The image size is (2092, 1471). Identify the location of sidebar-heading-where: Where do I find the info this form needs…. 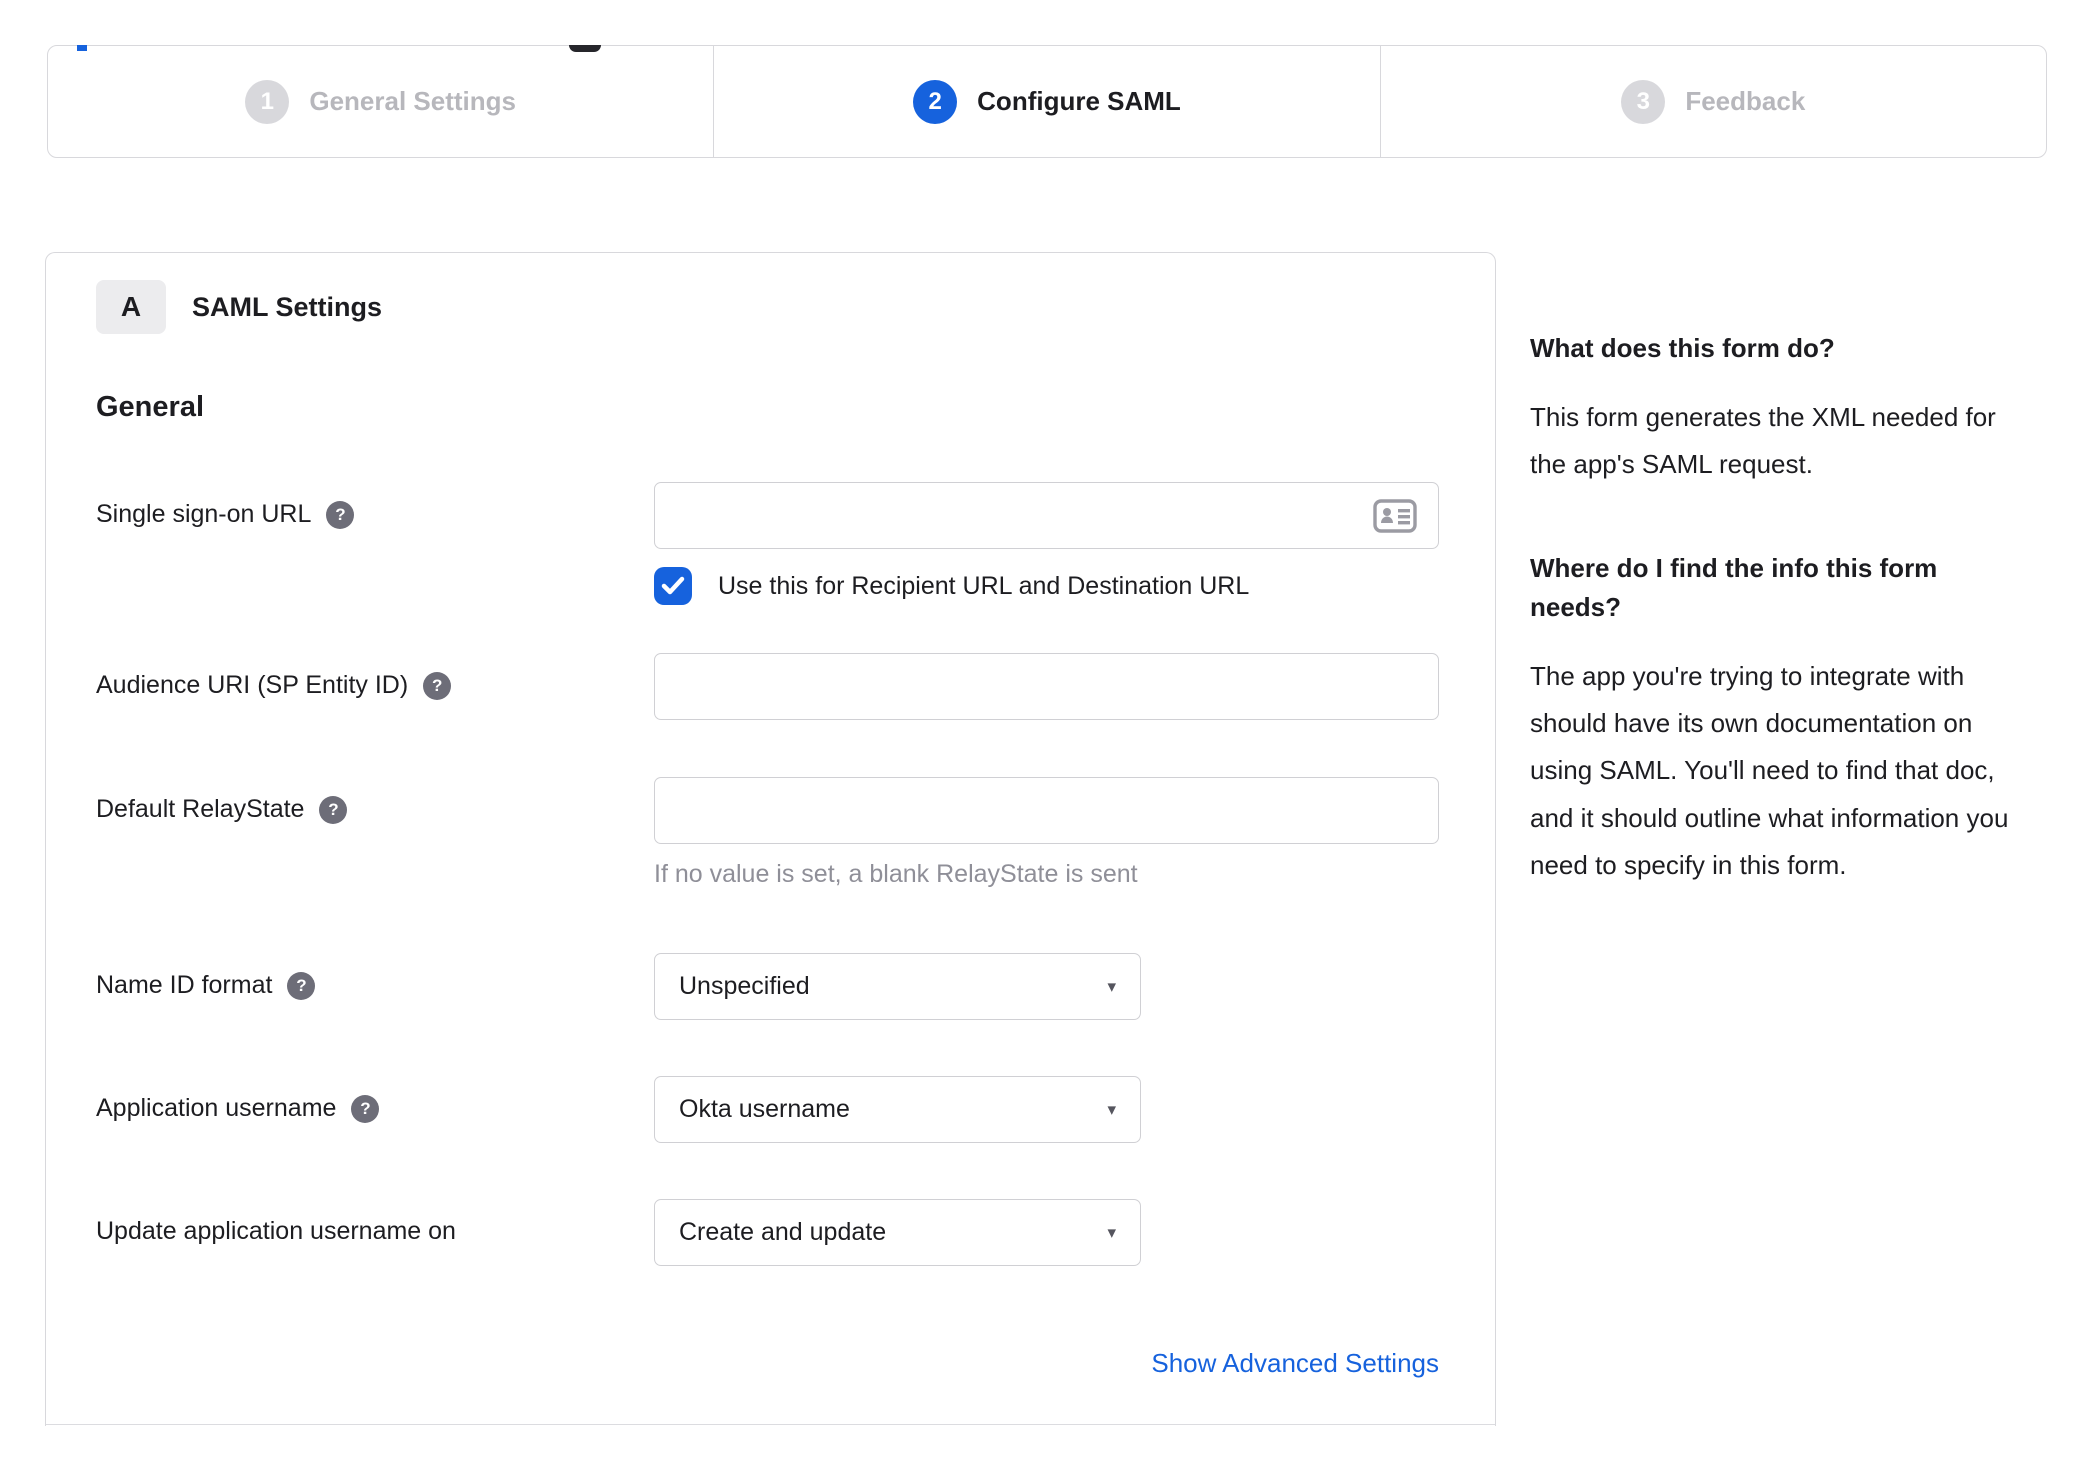
(1734, 587).